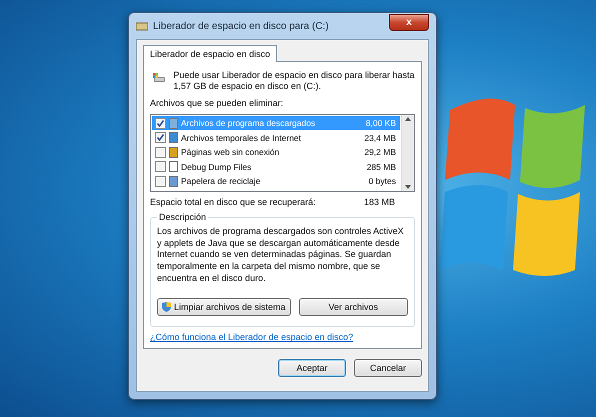 The height and width of the screenshot is (417, 596). I want to click on file-row: Archivos temporales de Internet 23,4 MB, so click(276, 137).